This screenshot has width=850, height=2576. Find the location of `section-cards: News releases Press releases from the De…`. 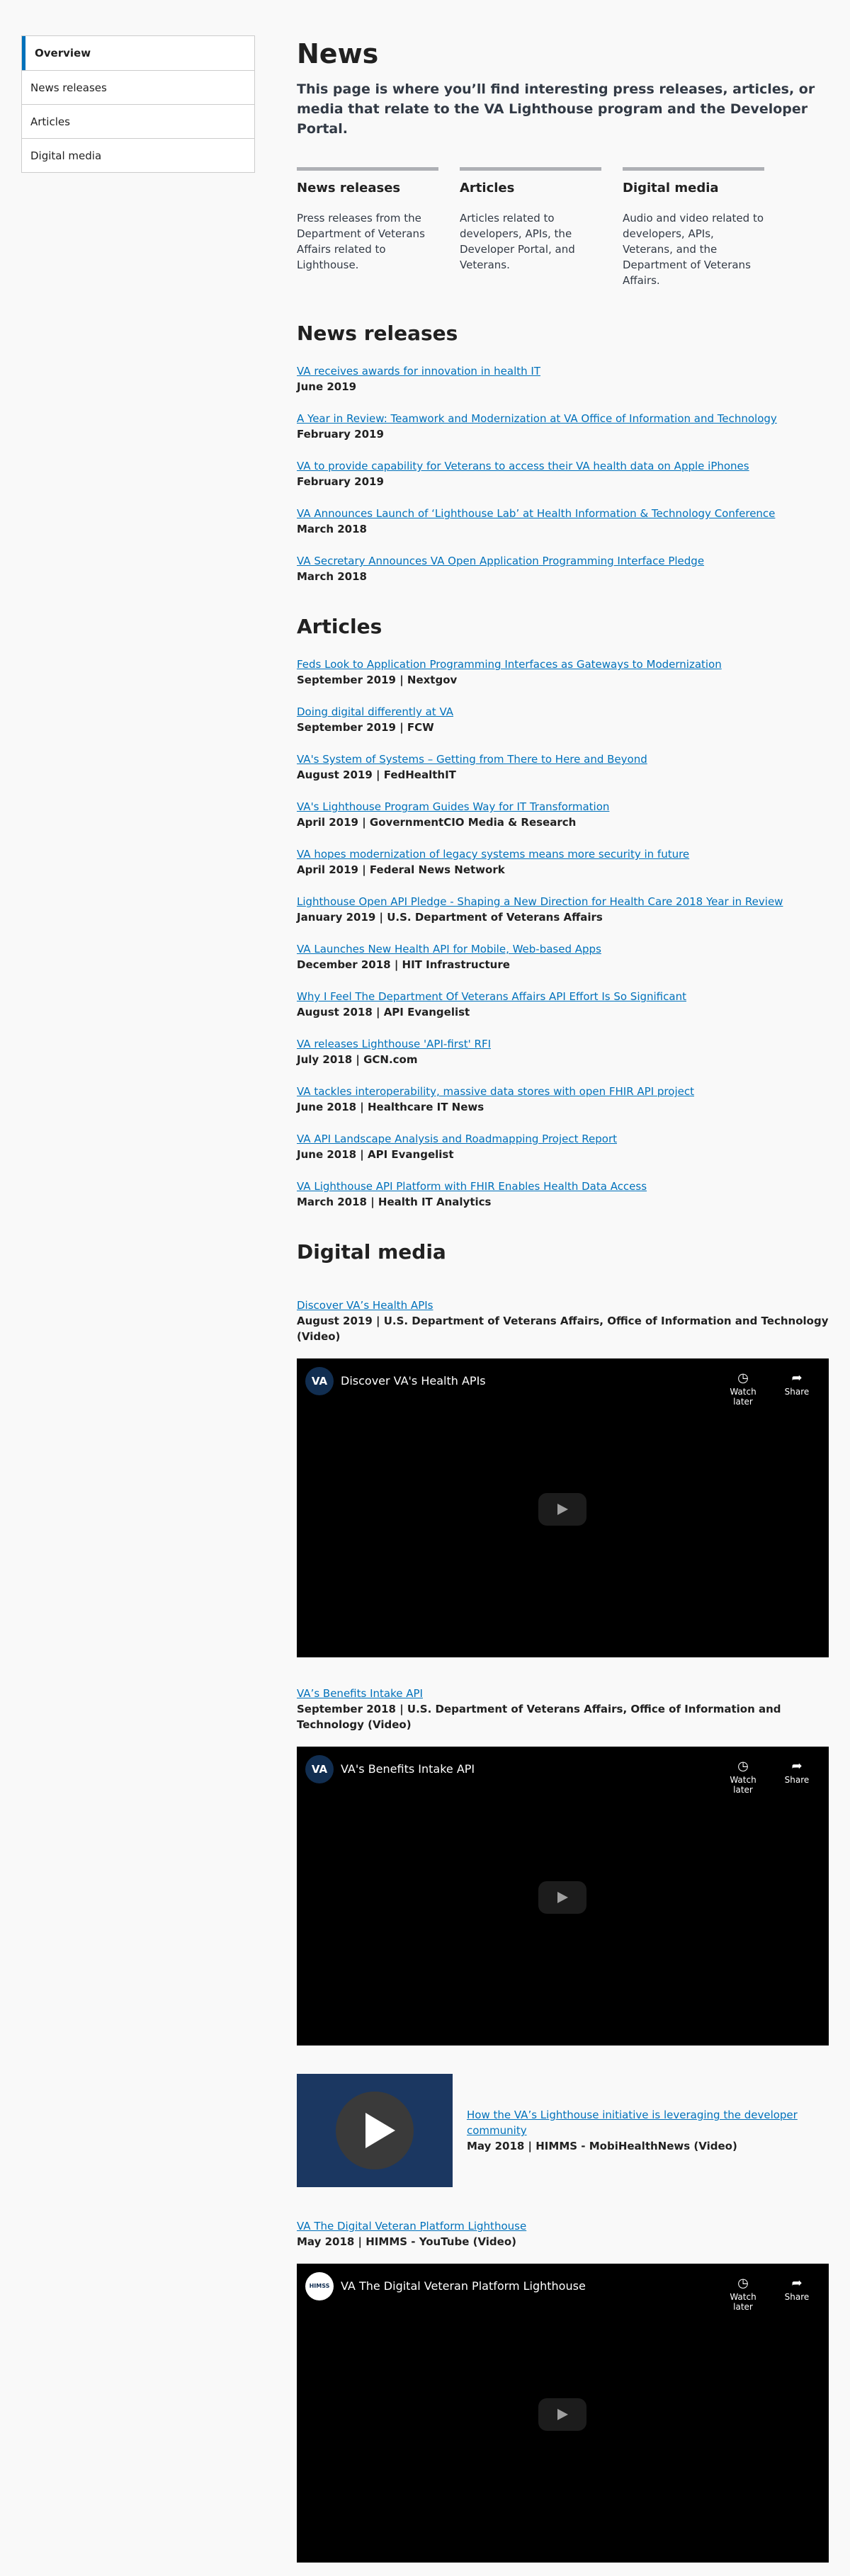

section-cards: News releases Press releases from the De… is located at coordinates (563, 227).